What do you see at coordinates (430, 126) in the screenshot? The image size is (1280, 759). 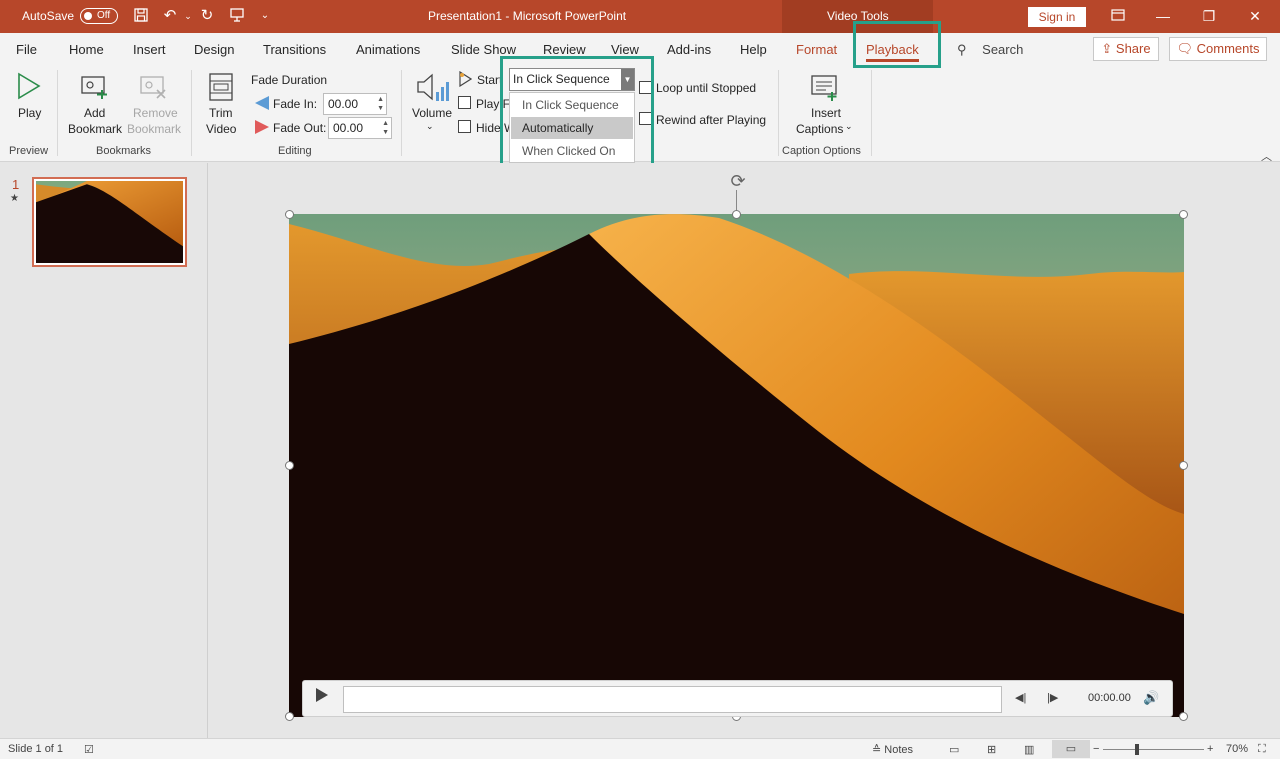 I see `volume-dropdown-icon: ⌄` at bounding box center [430, 126].